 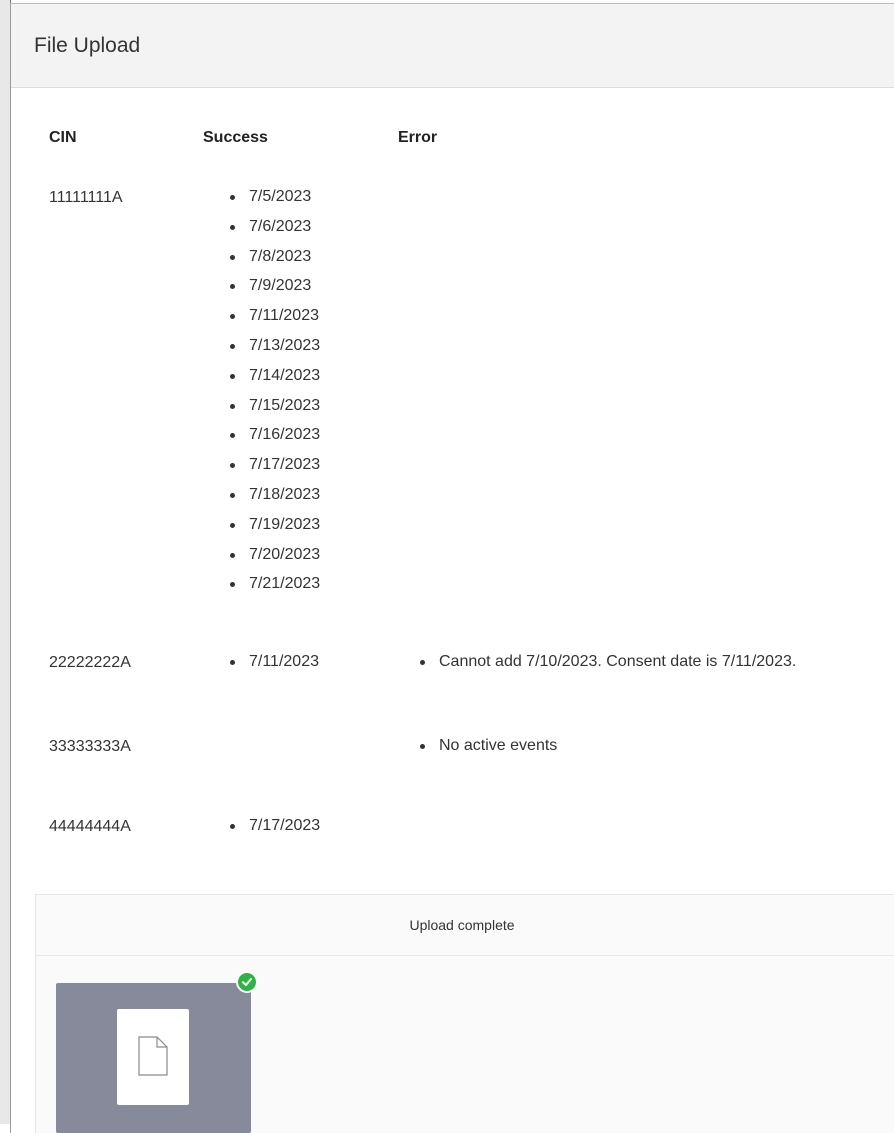 I want to click on file-thumbnail, so click(x=153, y=1058).